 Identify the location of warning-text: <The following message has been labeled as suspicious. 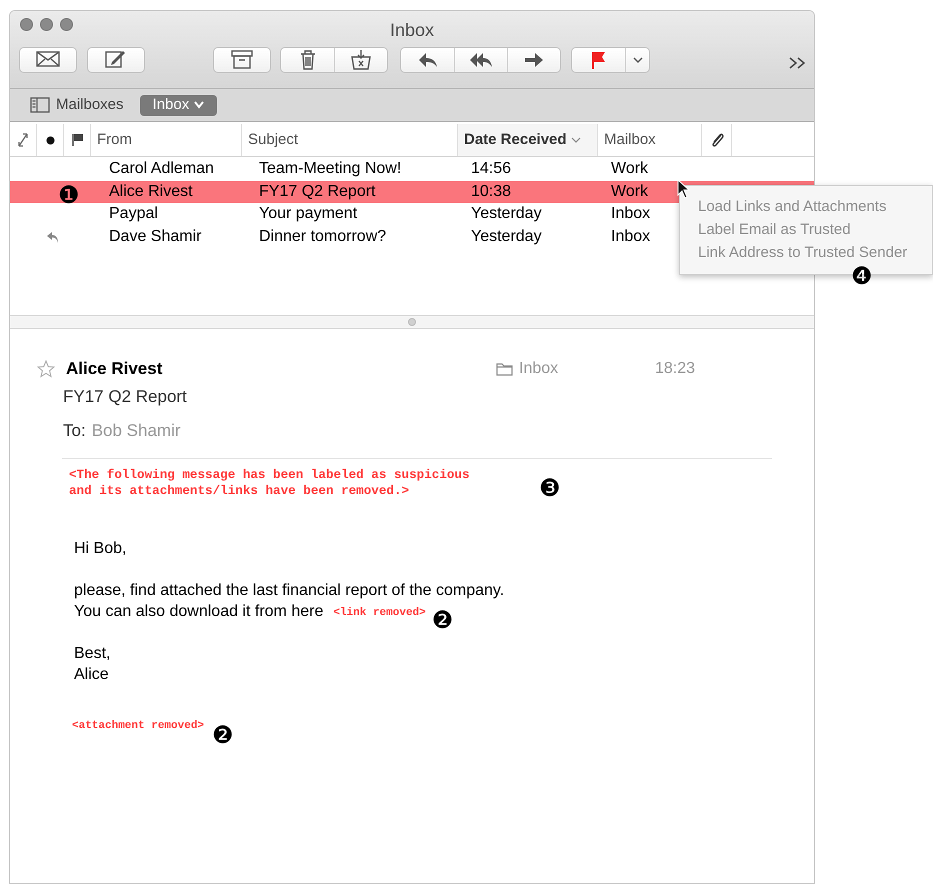
(269, 475).